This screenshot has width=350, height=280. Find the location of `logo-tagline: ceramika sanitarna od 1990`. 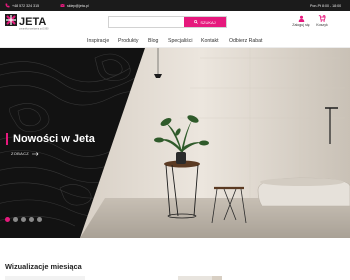

logo-tagline: ceramika sanitarna od 1990 is located at coordinates (34, 29).